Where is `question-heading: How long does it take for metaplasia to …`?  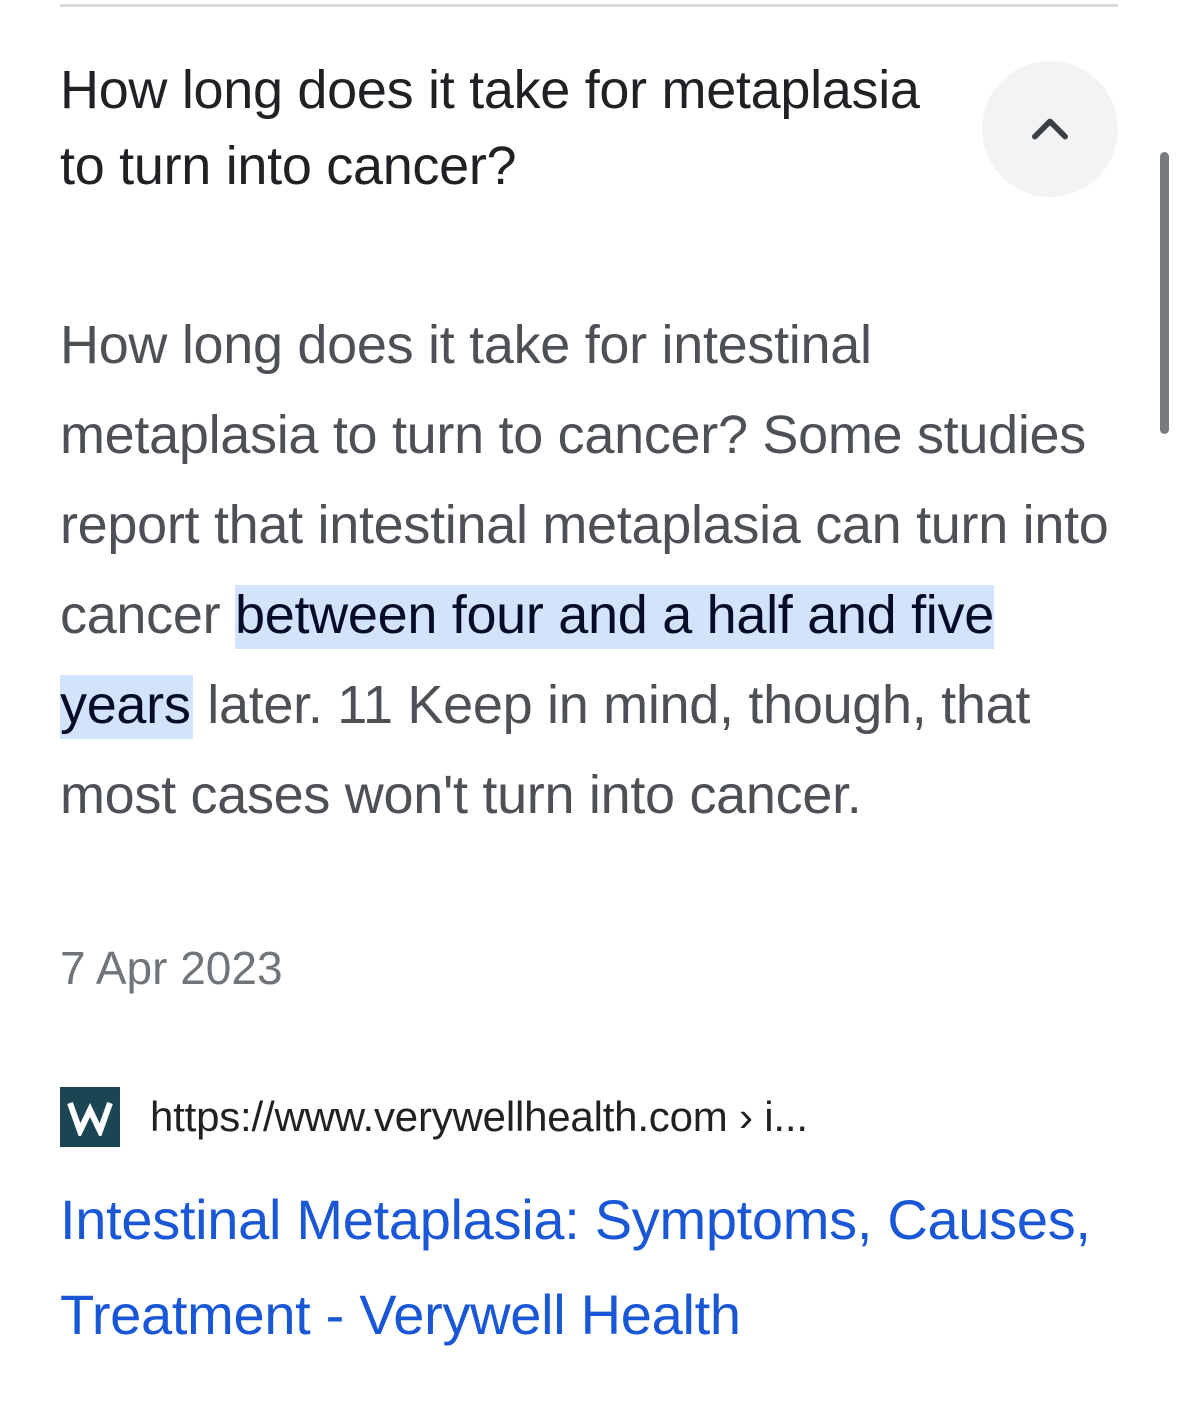
question-heading: How long does it take for metaplasia to … is located at coordinates (500, 128).